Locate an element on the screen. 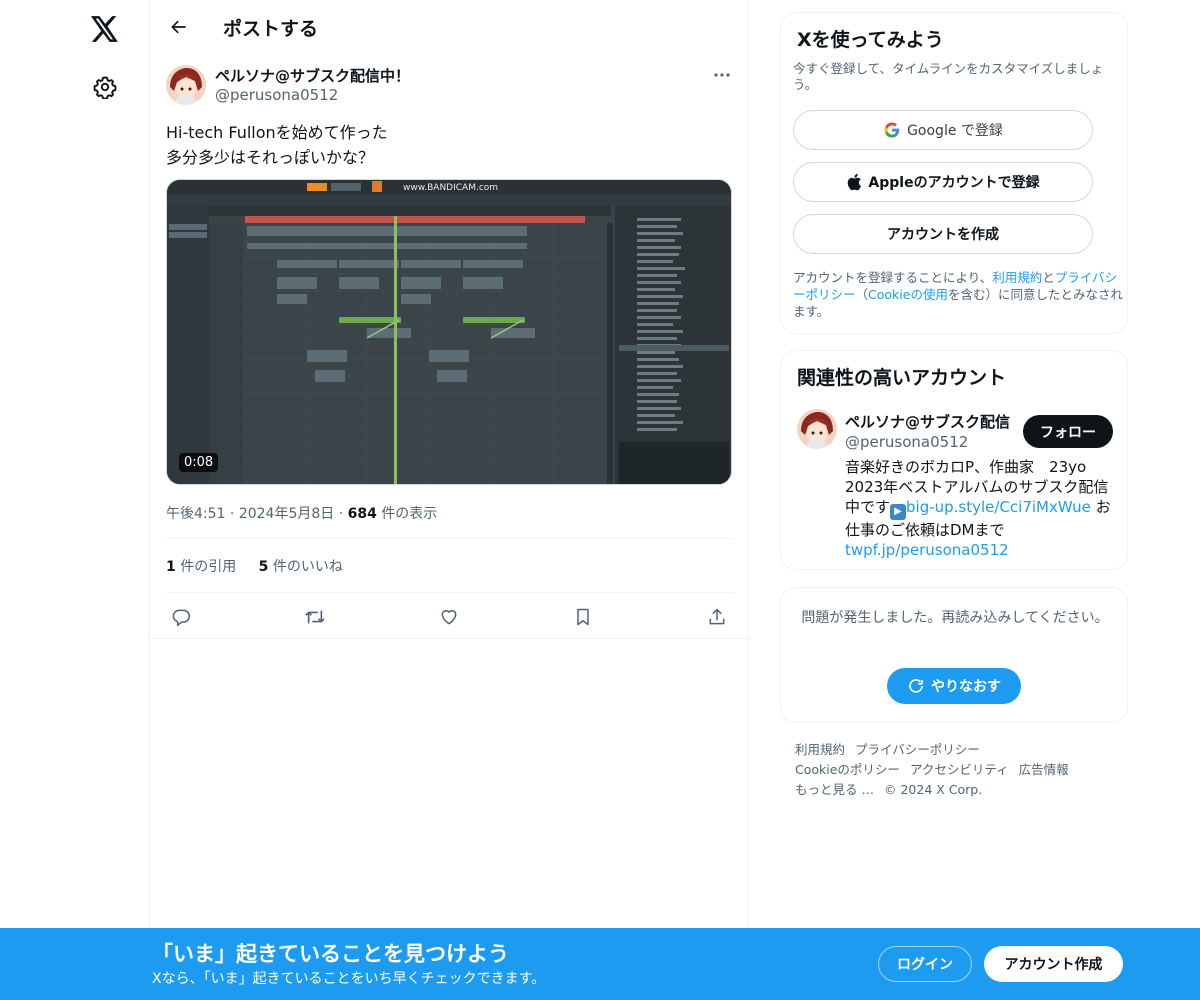 This screenshot has height=1000, width=1200. bookmark-icon is located at coordinates (583, 617).